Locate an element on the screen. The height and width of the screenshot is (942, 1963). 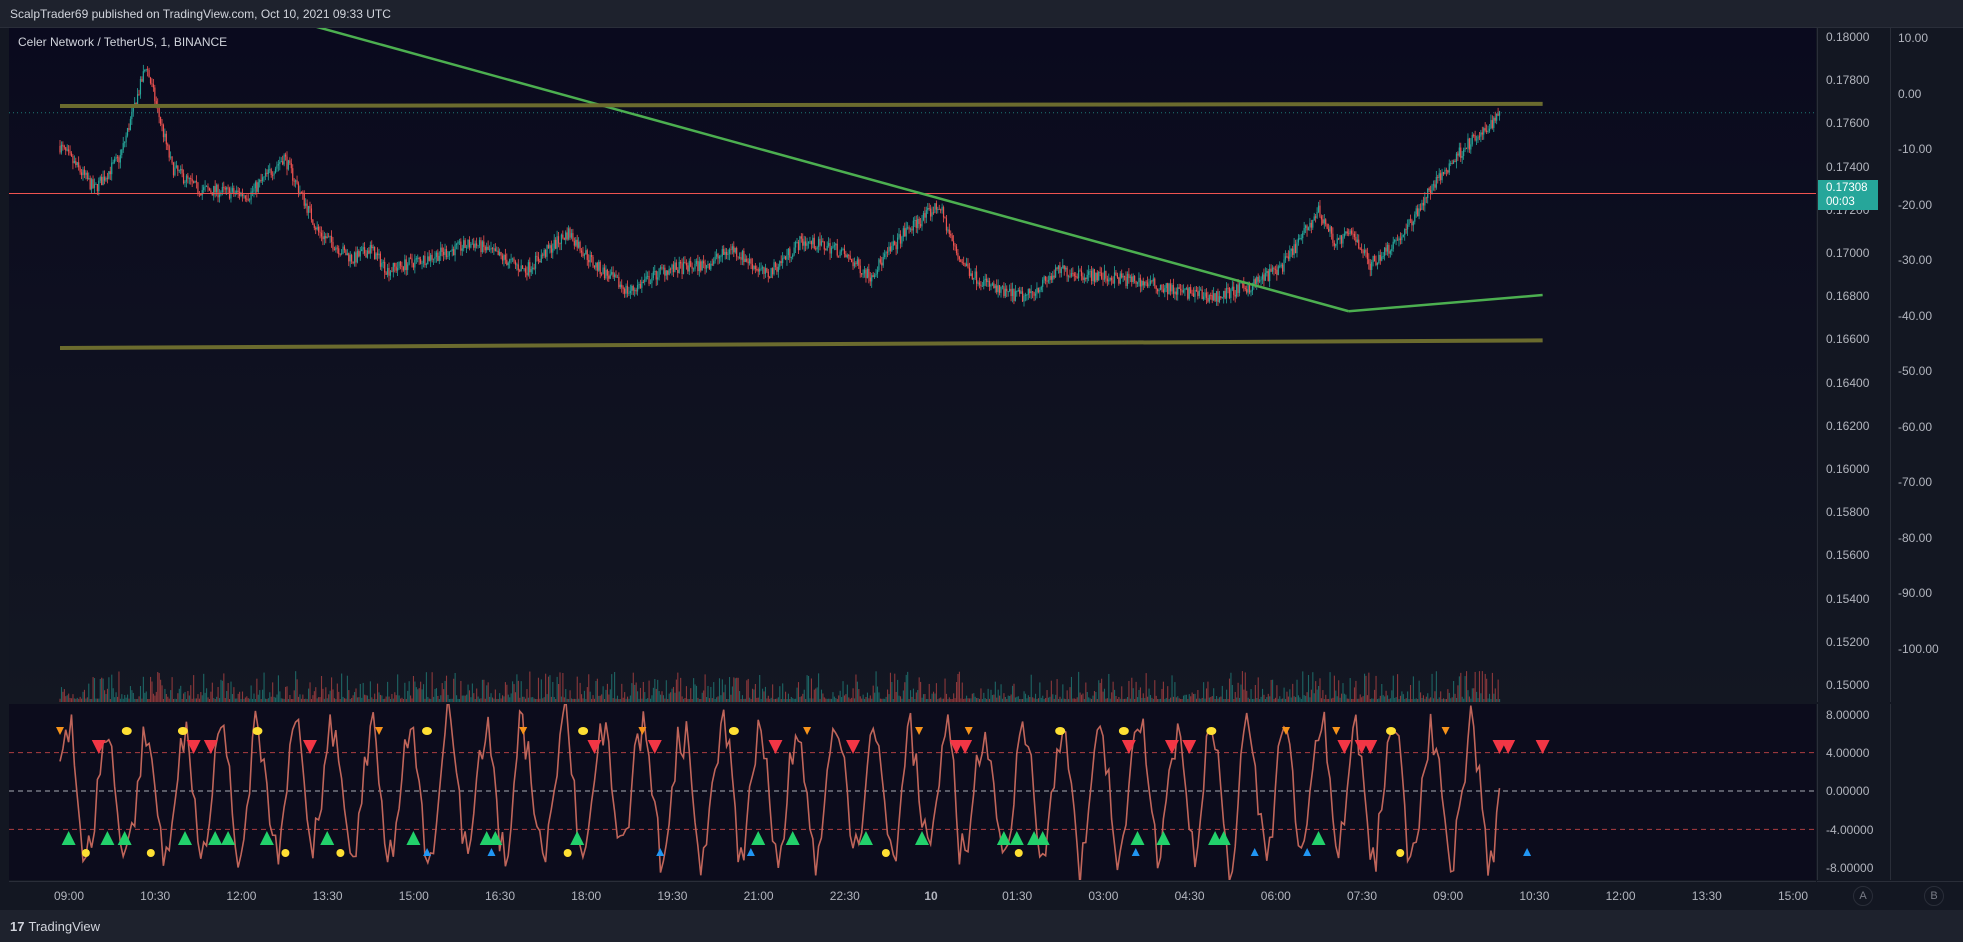
oscillator-tick-label: -8.00000 is located at coordinates (1850, 867).